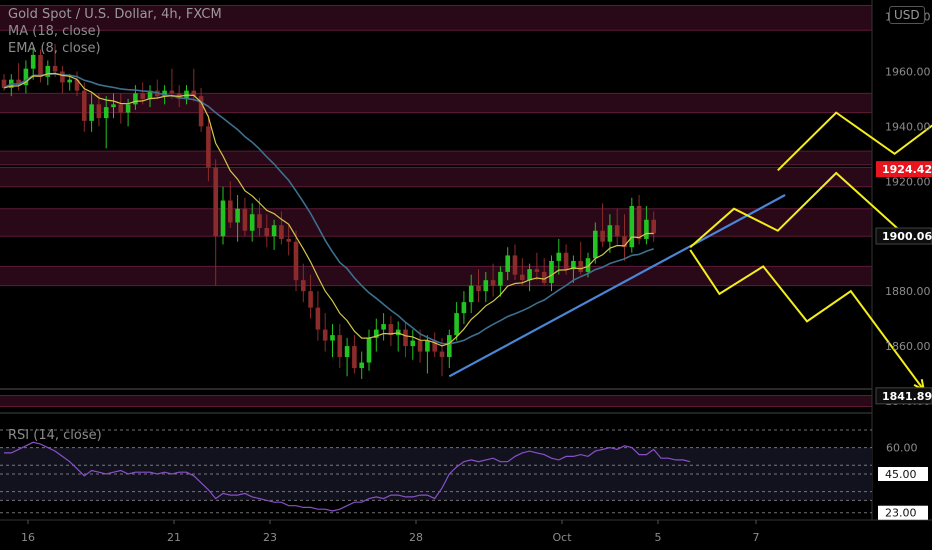 This screenshot has width=932, height=550. I want to click on price-tick-label: 1960.00, so click(908, 71).